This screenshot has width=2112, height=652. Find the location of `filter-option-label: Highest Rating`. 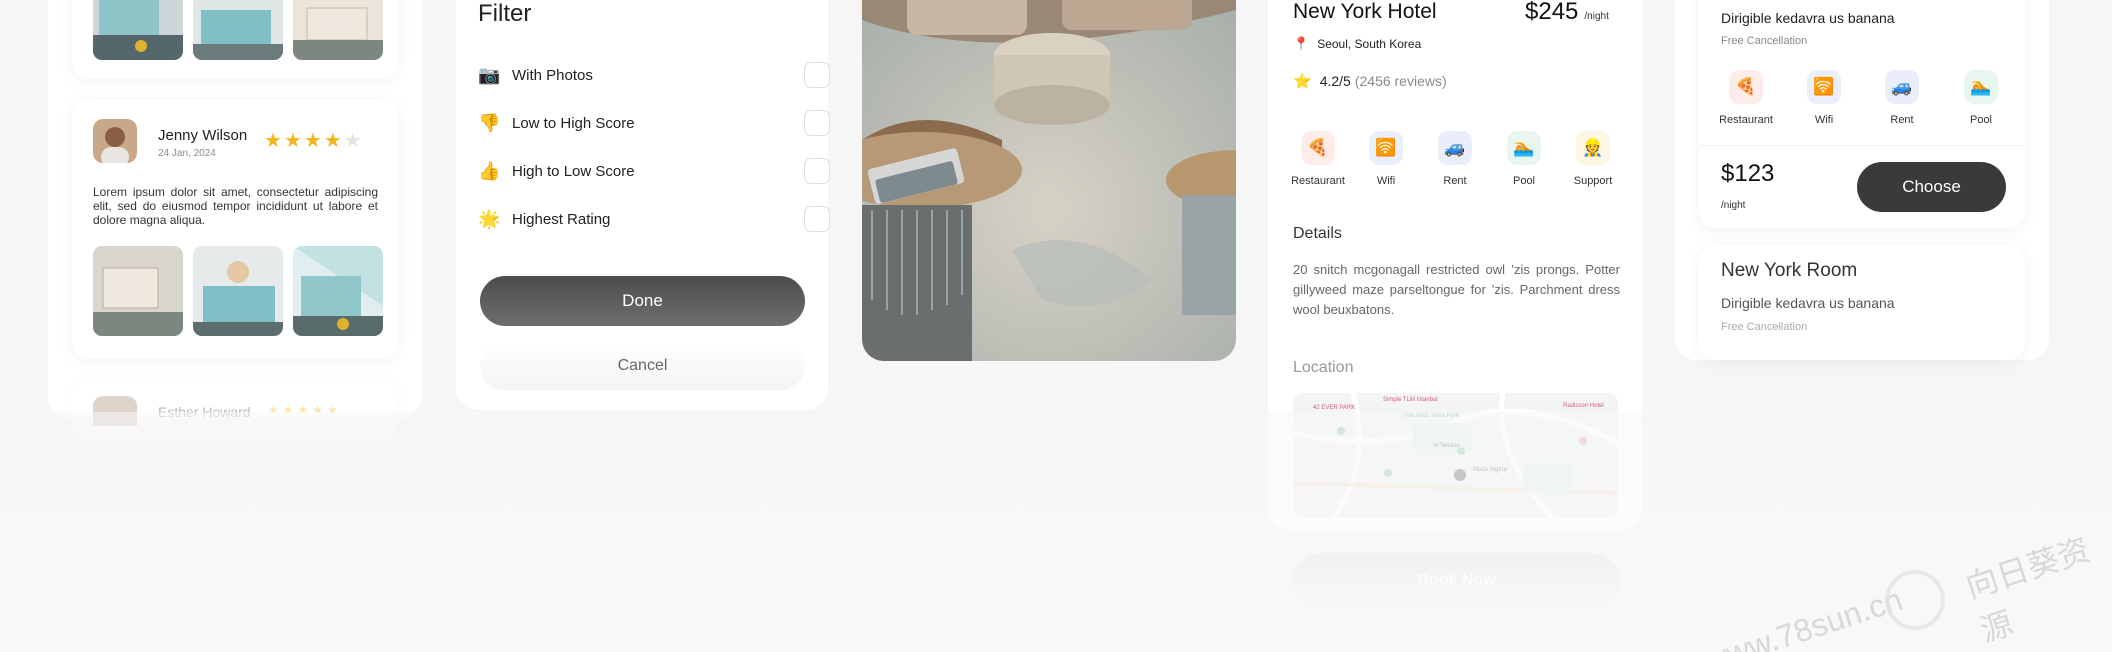

filter-option-label: Highest Rating is located at coordinates (561, 219).